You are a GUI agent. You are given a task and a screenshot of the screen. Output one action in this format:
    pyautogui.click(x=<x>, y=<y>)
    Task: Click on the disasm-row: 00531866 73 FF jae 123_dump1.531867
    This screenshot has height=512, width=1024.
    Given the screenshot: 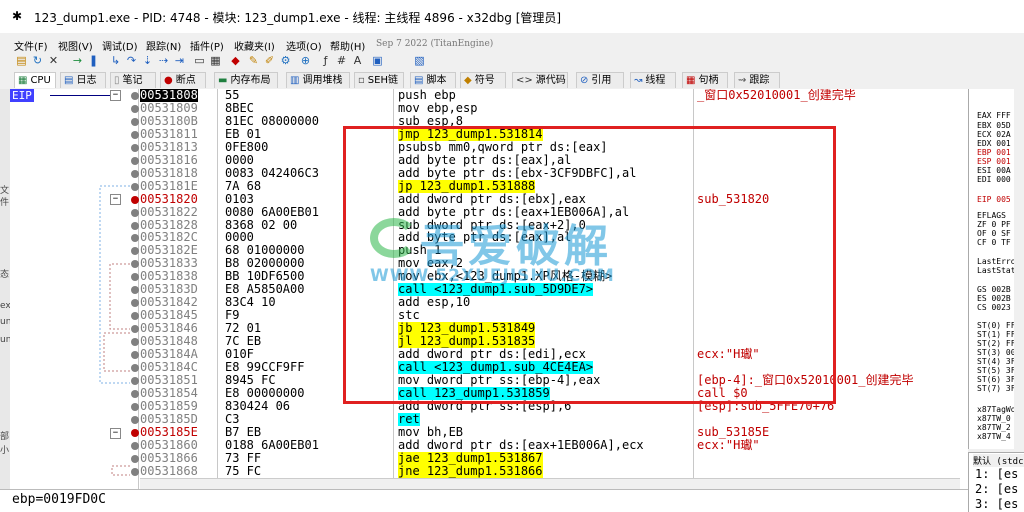 What is the action you would take?
    pyautogui.click(x=489, y=458)
    